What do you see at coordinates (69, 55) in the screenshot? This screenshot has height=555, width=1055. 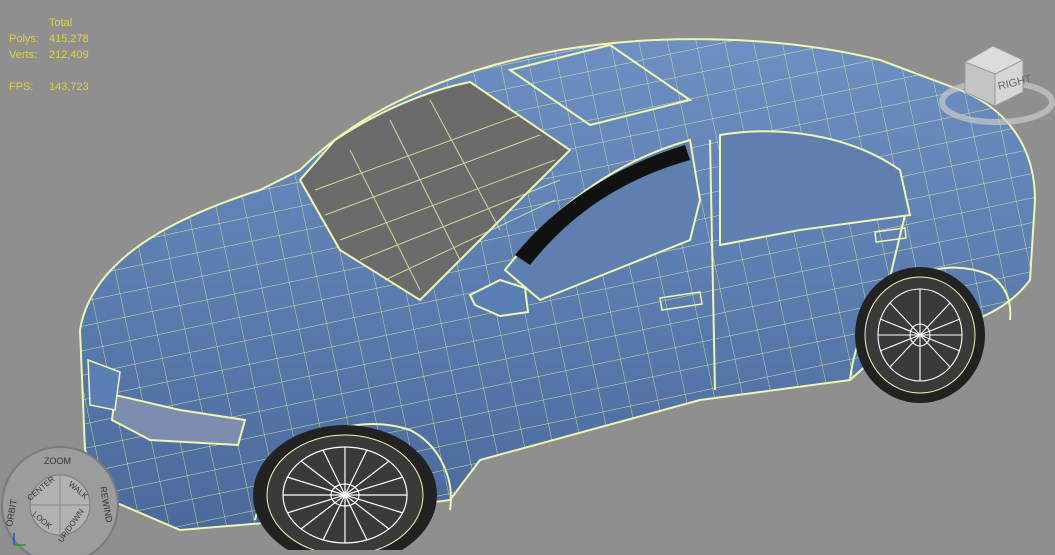 I see `verts-value: 212,409` at bounding box center [69, 55].